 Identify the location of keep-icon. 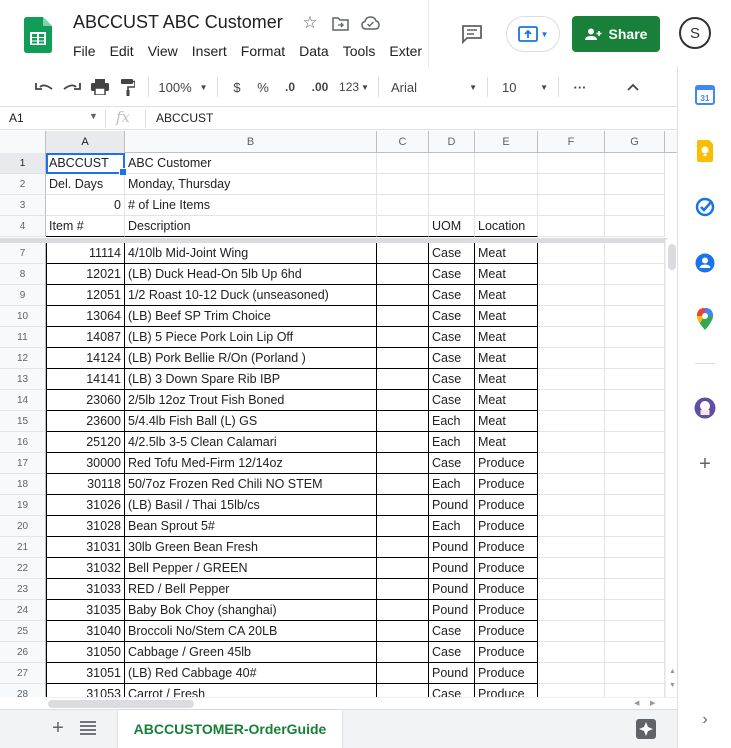
(705, 151).